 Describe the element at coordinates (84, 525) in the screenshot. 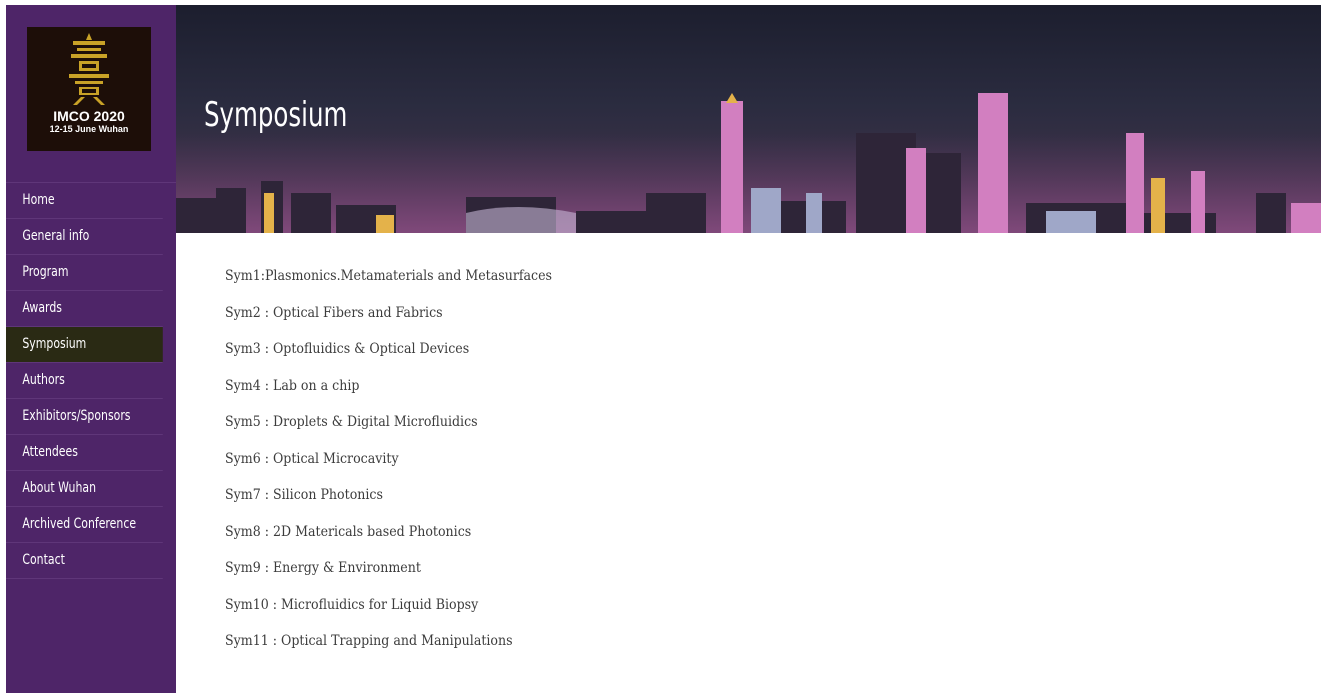

I see `nav-item-archived-conference: Archived Conference` at that location.